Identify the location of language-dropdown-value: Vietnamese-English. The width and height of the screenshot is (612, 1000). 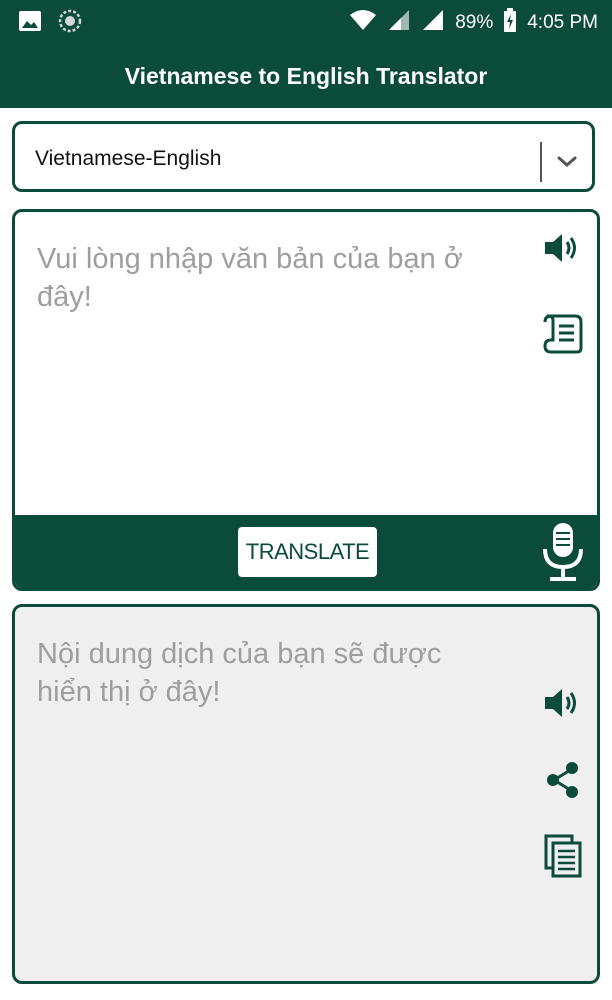
(128, 158).